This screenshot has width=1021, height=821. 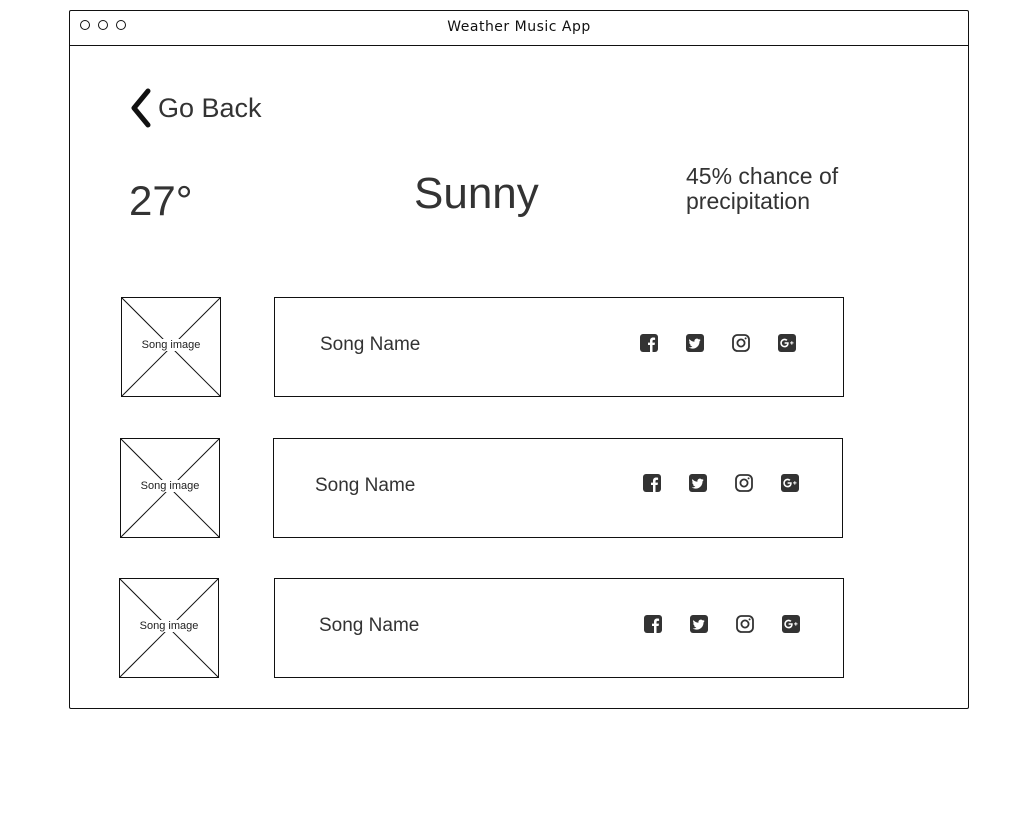 I want to click on chevron-left-icon, so click(x=141, y=108).